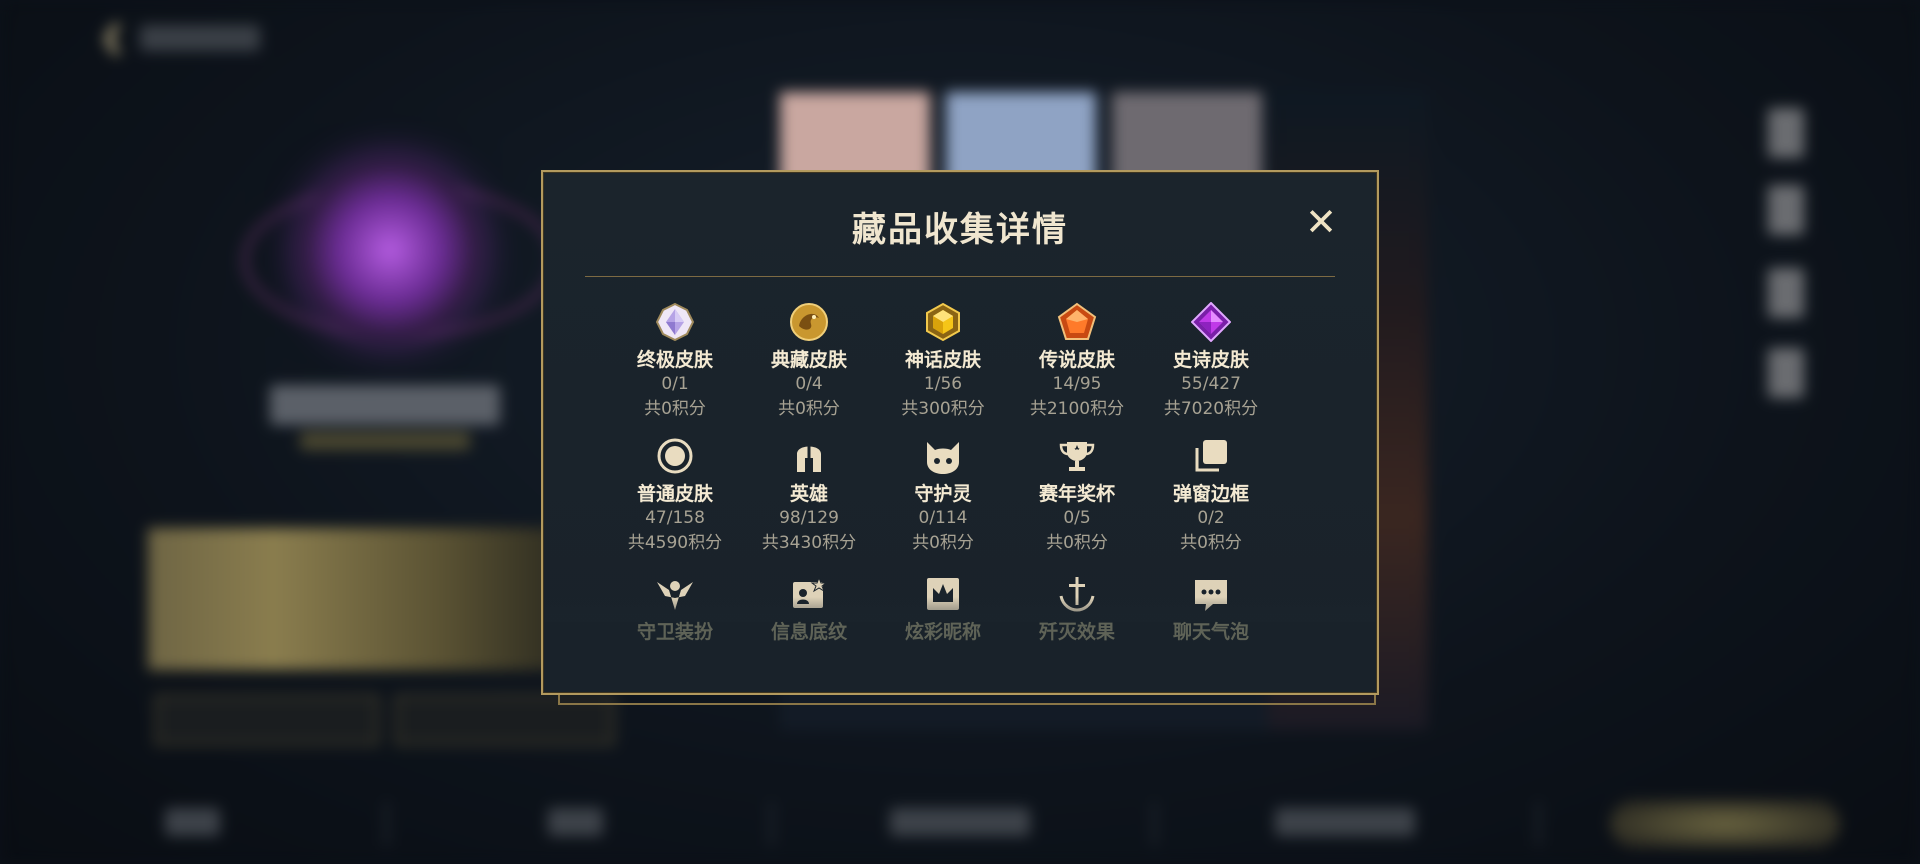 Image resolution: width=1920 pixels, height=864 pixels. Describe the element at coordinates (1077, 322) in the screenshot. I see `legendary-skin-gem-icon` at that location.